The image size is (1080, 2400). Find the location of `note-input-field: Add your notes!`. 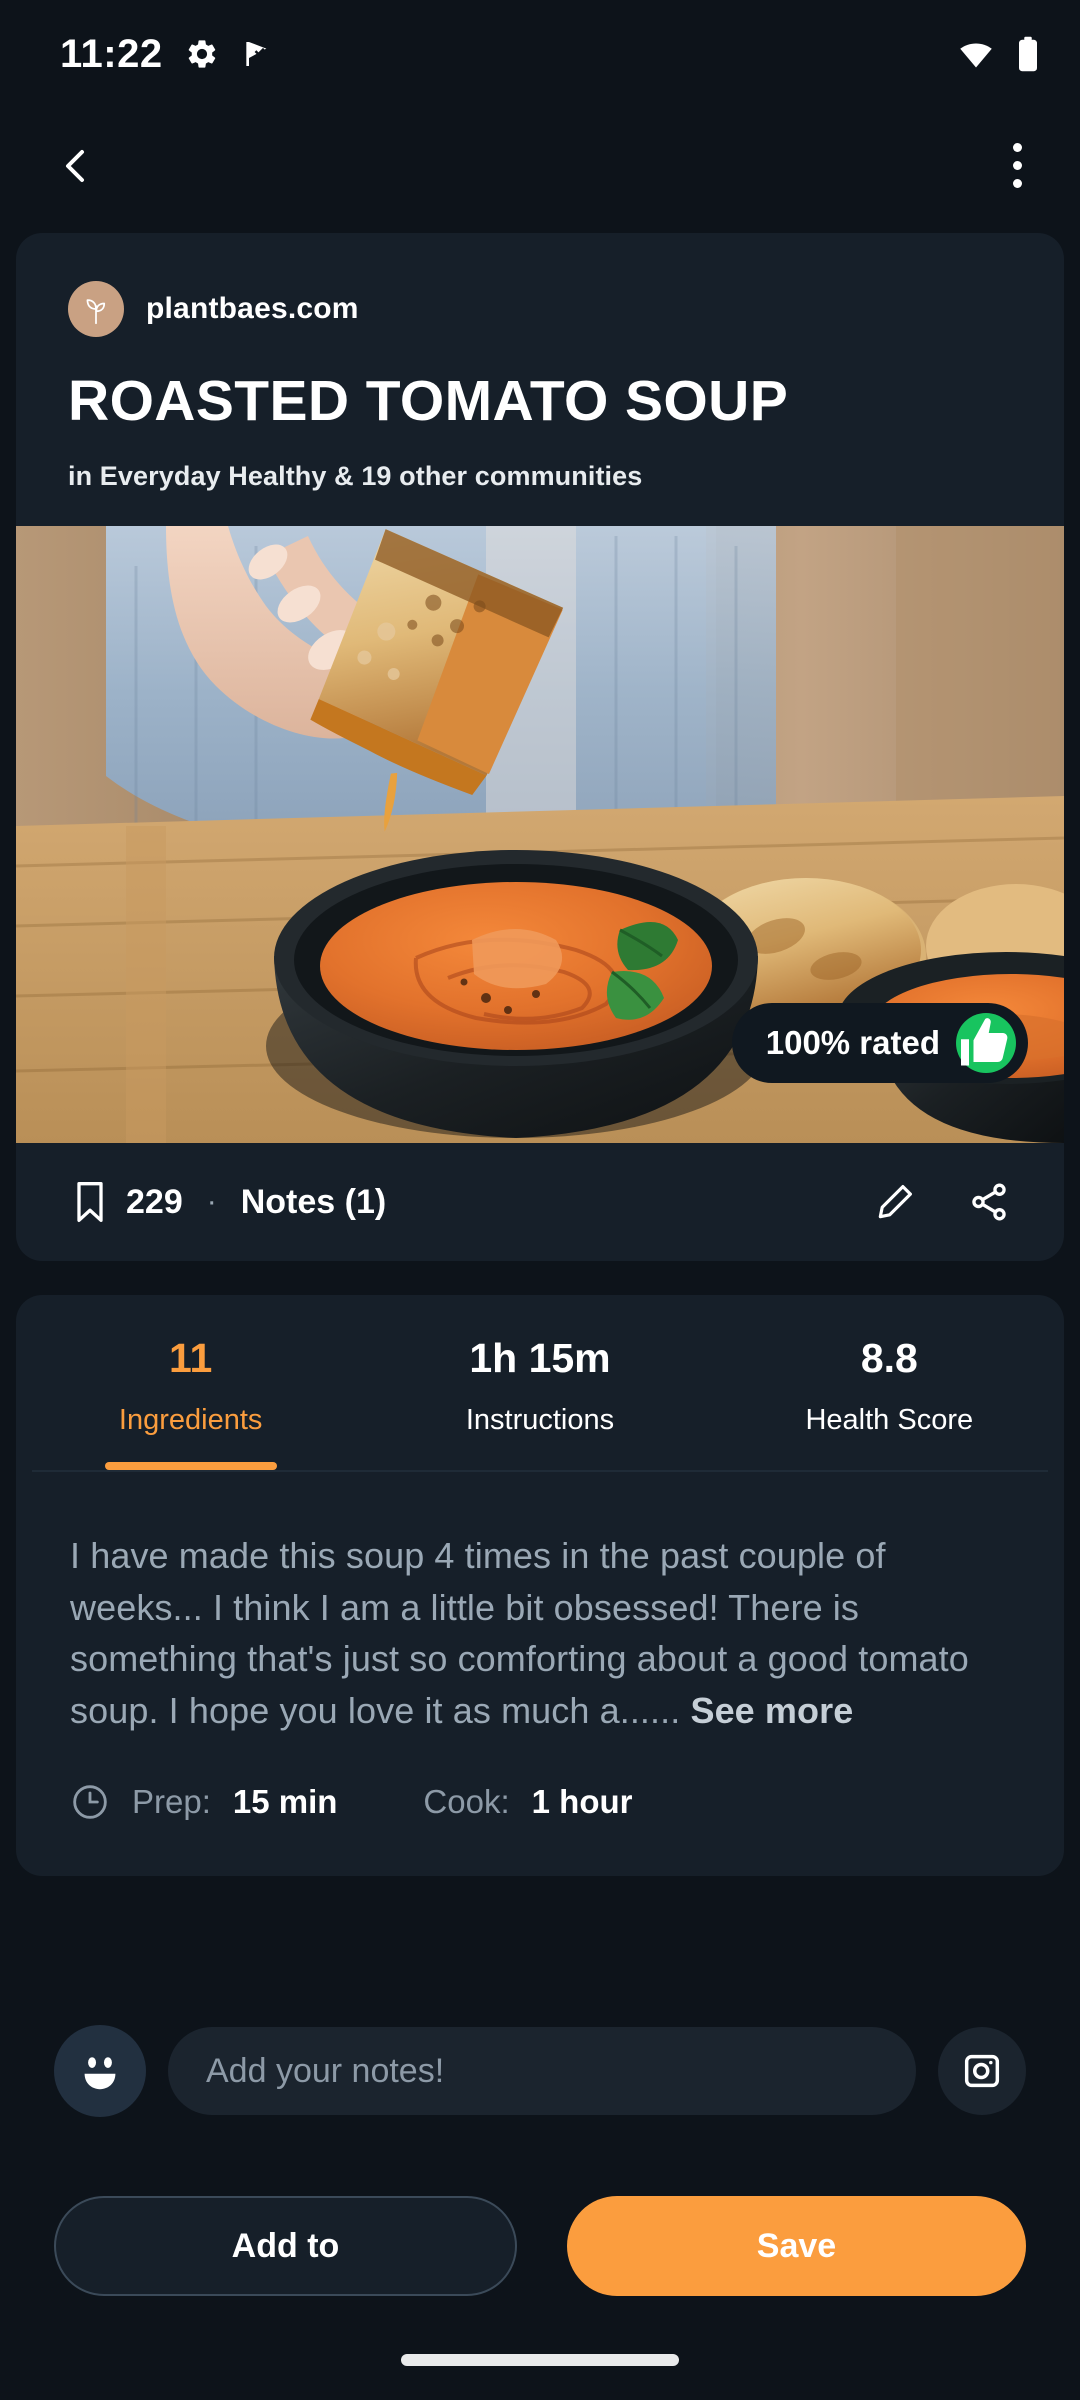

note-input-field: Add your notes! is located at coordinates (542, 2071).